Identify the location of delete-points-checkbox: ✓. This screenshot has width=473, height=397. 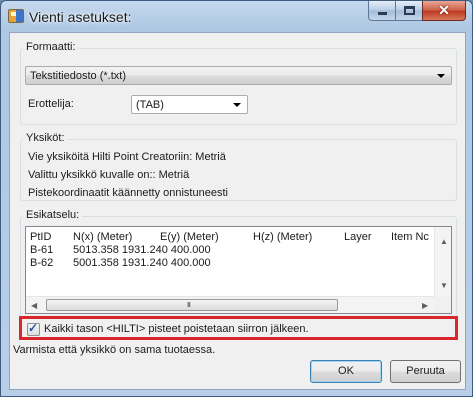
(33, 328).